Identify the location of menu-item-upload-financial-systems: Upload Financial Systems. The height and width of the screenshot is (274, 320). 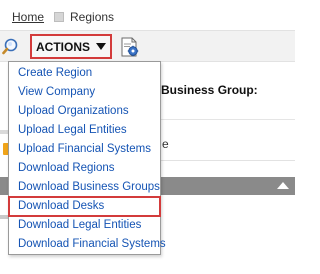
(84, 149).